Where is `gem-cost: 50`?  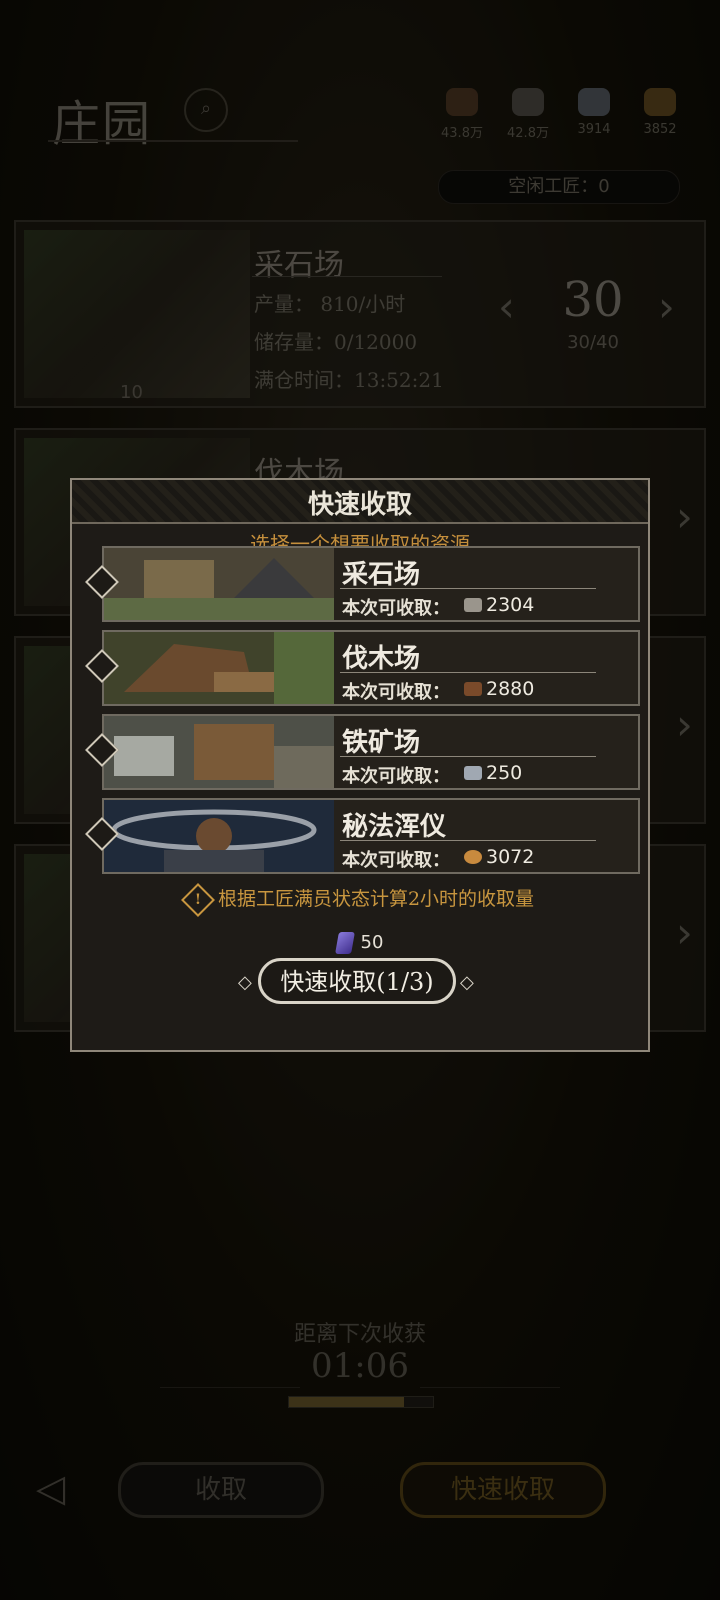 gem-cost: 50 is located at coordinates (360, 943).